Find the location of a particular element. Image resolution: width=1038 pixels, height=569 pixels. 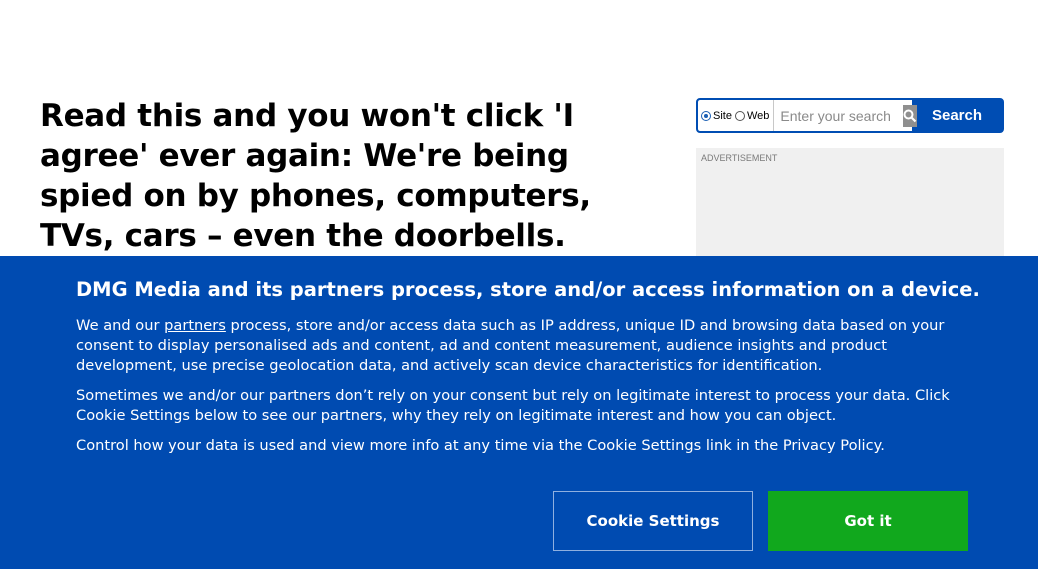

search-input is located at coordinates (837, 115).